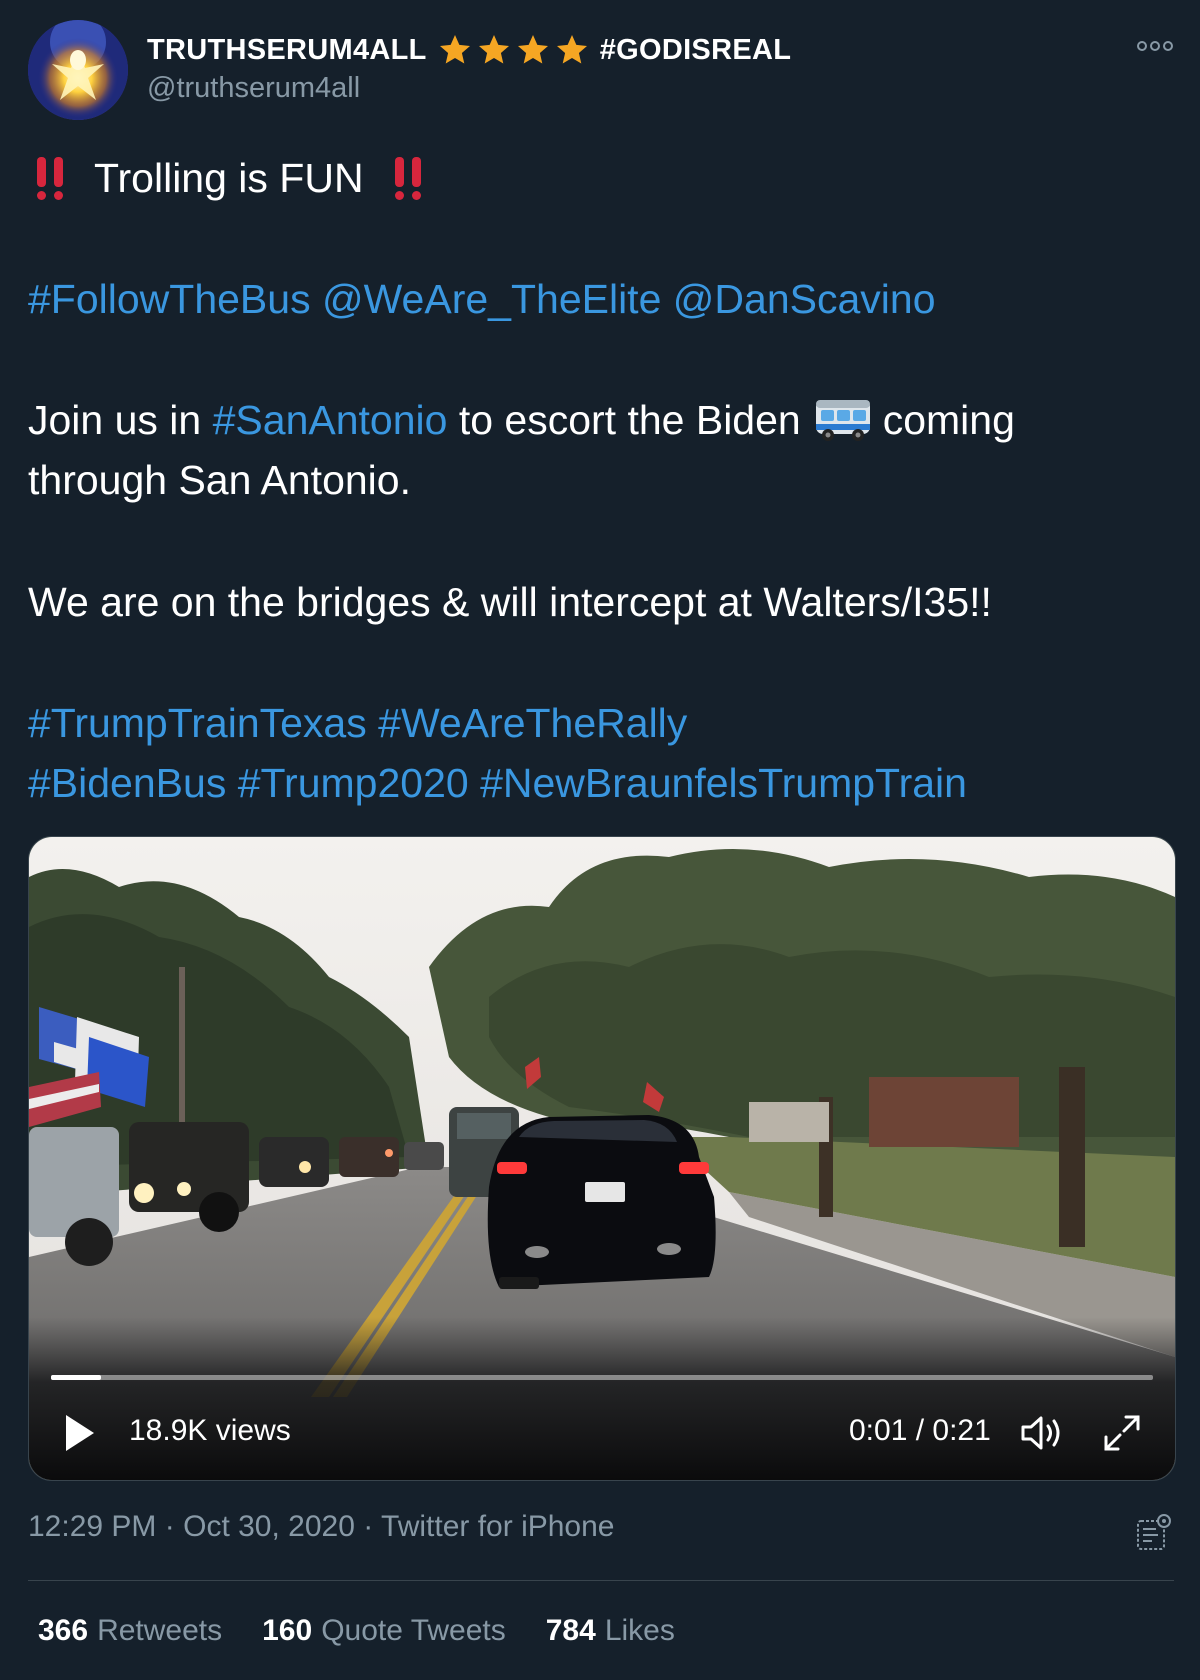 The image size is (1200, 1680). What do you see at coordinates (1042, 1433) in the screenshot?
I see `volume-icon` at bounding box center [1042, 1433].